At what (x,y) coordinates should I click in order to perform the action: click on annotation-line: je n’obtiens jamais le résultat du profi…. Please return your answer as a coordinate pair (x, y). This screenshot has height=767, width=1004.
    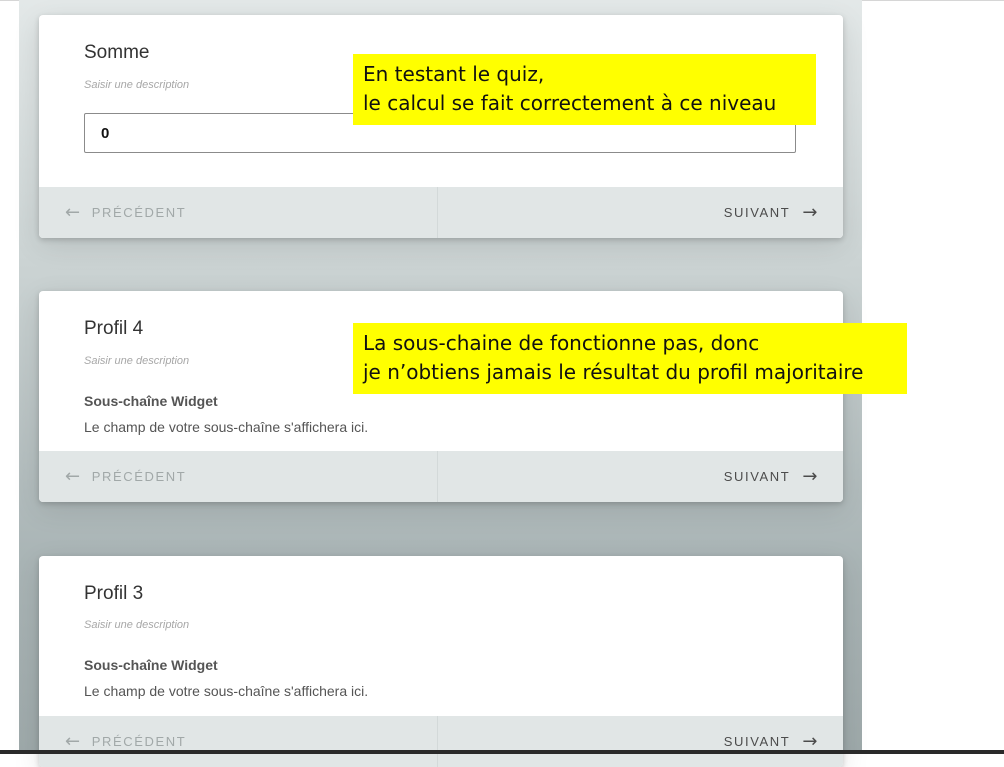
    Looking at the image, I should click on (613, 372).